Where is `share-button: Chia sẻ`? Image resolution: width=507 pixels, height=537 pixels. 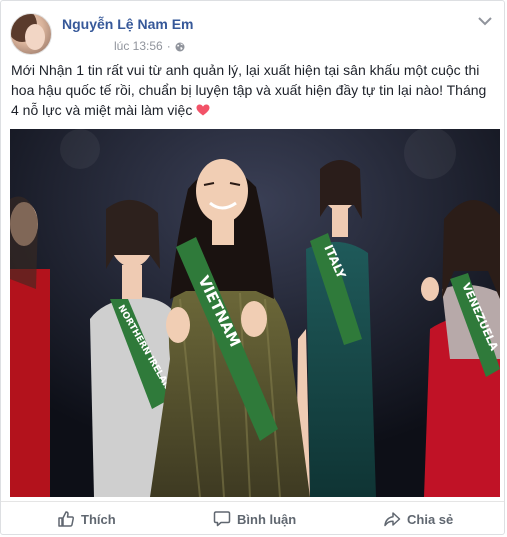
share-button: Chia sẻ is located at coordinates (418, 519).